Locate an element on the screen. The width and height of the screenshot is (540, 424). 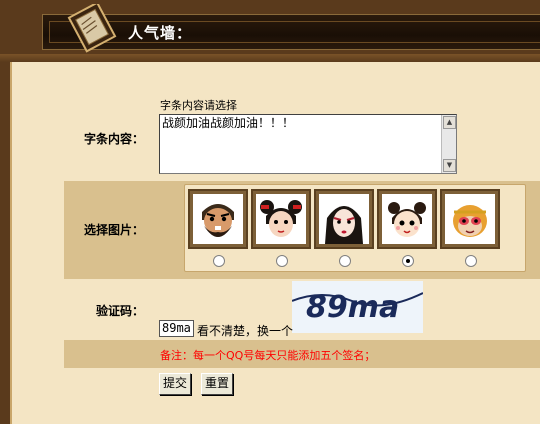
reset-button: 重置 is located at coordinates (217, 384).